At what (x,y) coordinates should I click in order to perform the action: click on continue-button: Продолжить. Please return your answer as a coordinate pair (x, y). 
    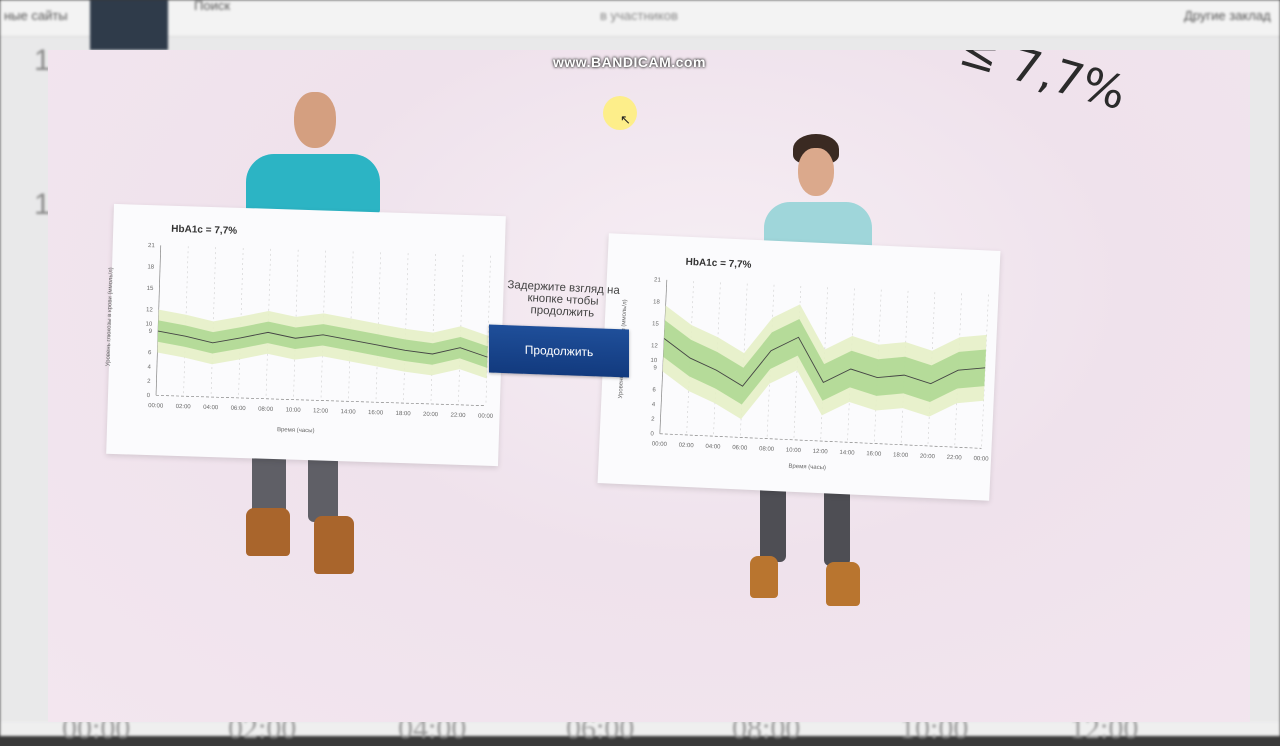
    Looking at the image, I should click on (559, 351).